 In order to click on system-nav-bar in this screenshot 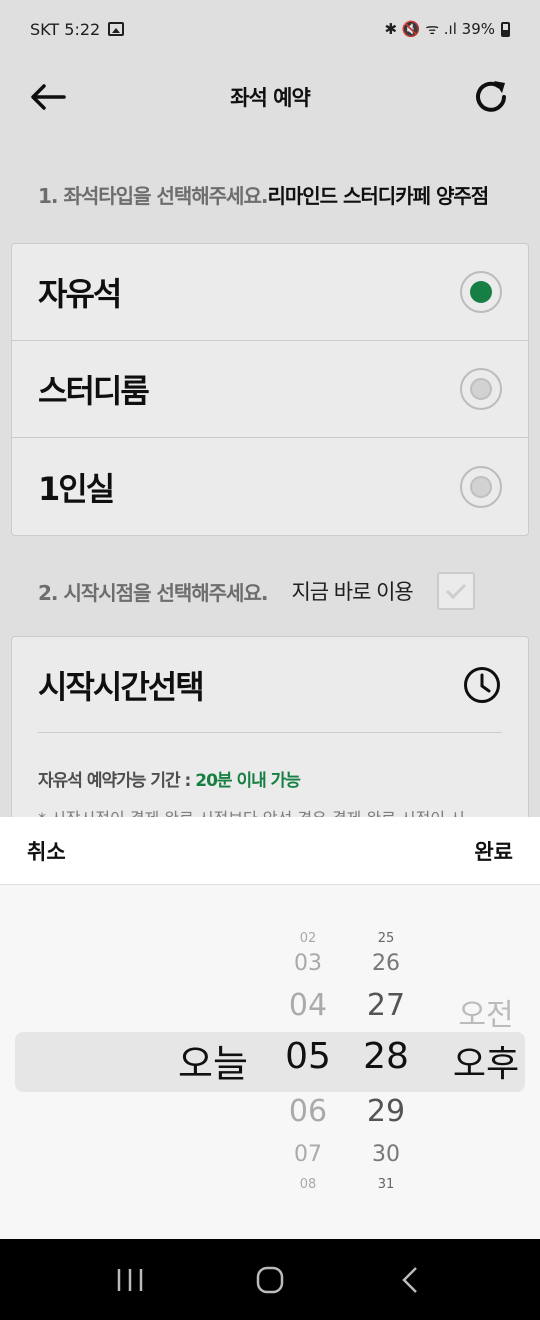, I will do `click(270, 1279)`.